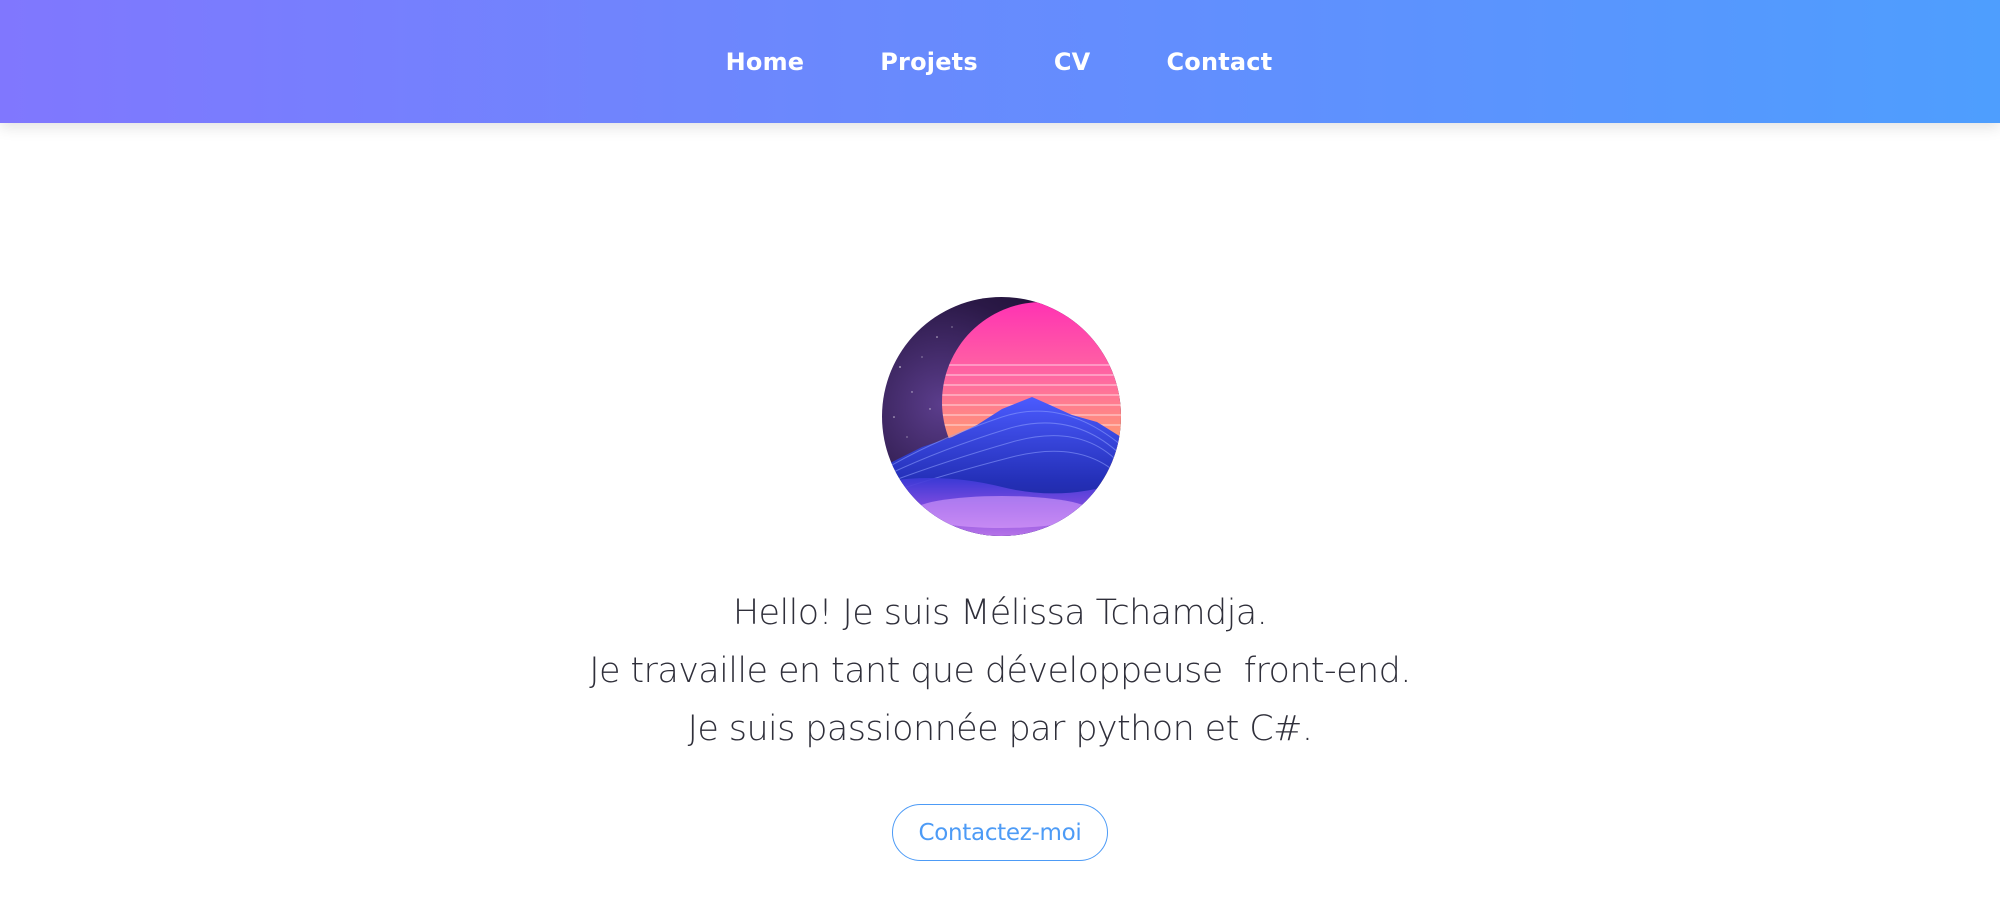 Image resolution: width=2000 pixels, height=903 pixels. I want to click on intro-line-passion: Je suis passionnée par python et C#., so click(1000, 729).